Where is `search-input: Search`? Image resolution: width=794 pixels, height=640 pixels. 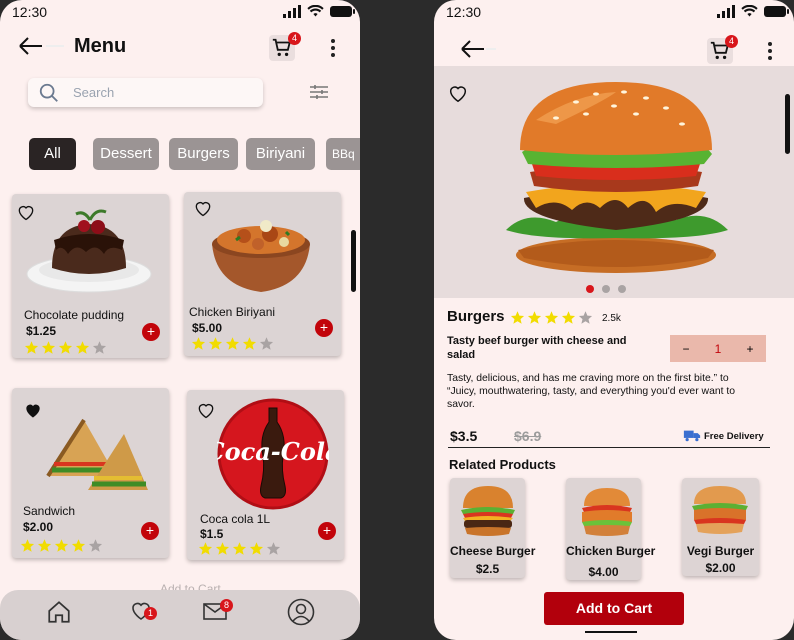 search-input: Search is located at coordinates (93, 92).